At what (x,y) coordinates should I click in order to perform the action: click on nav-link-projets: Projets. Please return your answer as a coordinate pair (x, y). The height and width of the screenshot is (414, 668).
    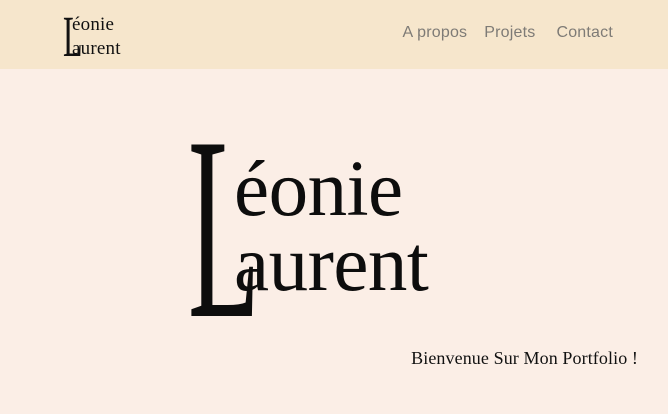
    Looking at the image, I should click on (509, 33).